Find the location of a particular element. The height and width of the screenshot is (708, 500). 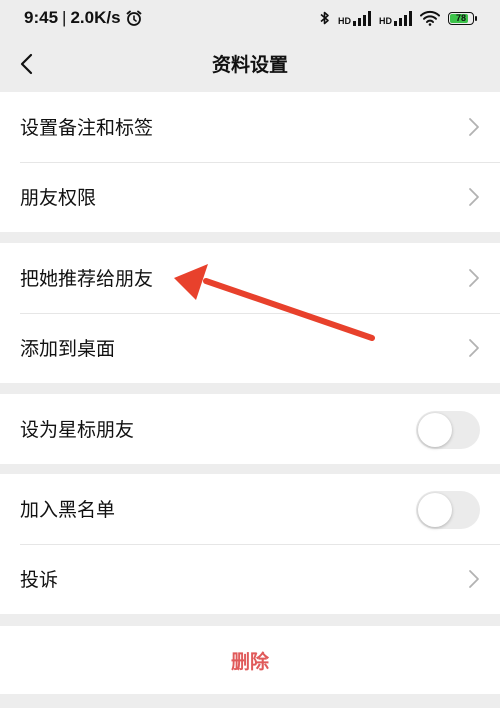

network-type-1: HD is located at coordinates (344, 21).